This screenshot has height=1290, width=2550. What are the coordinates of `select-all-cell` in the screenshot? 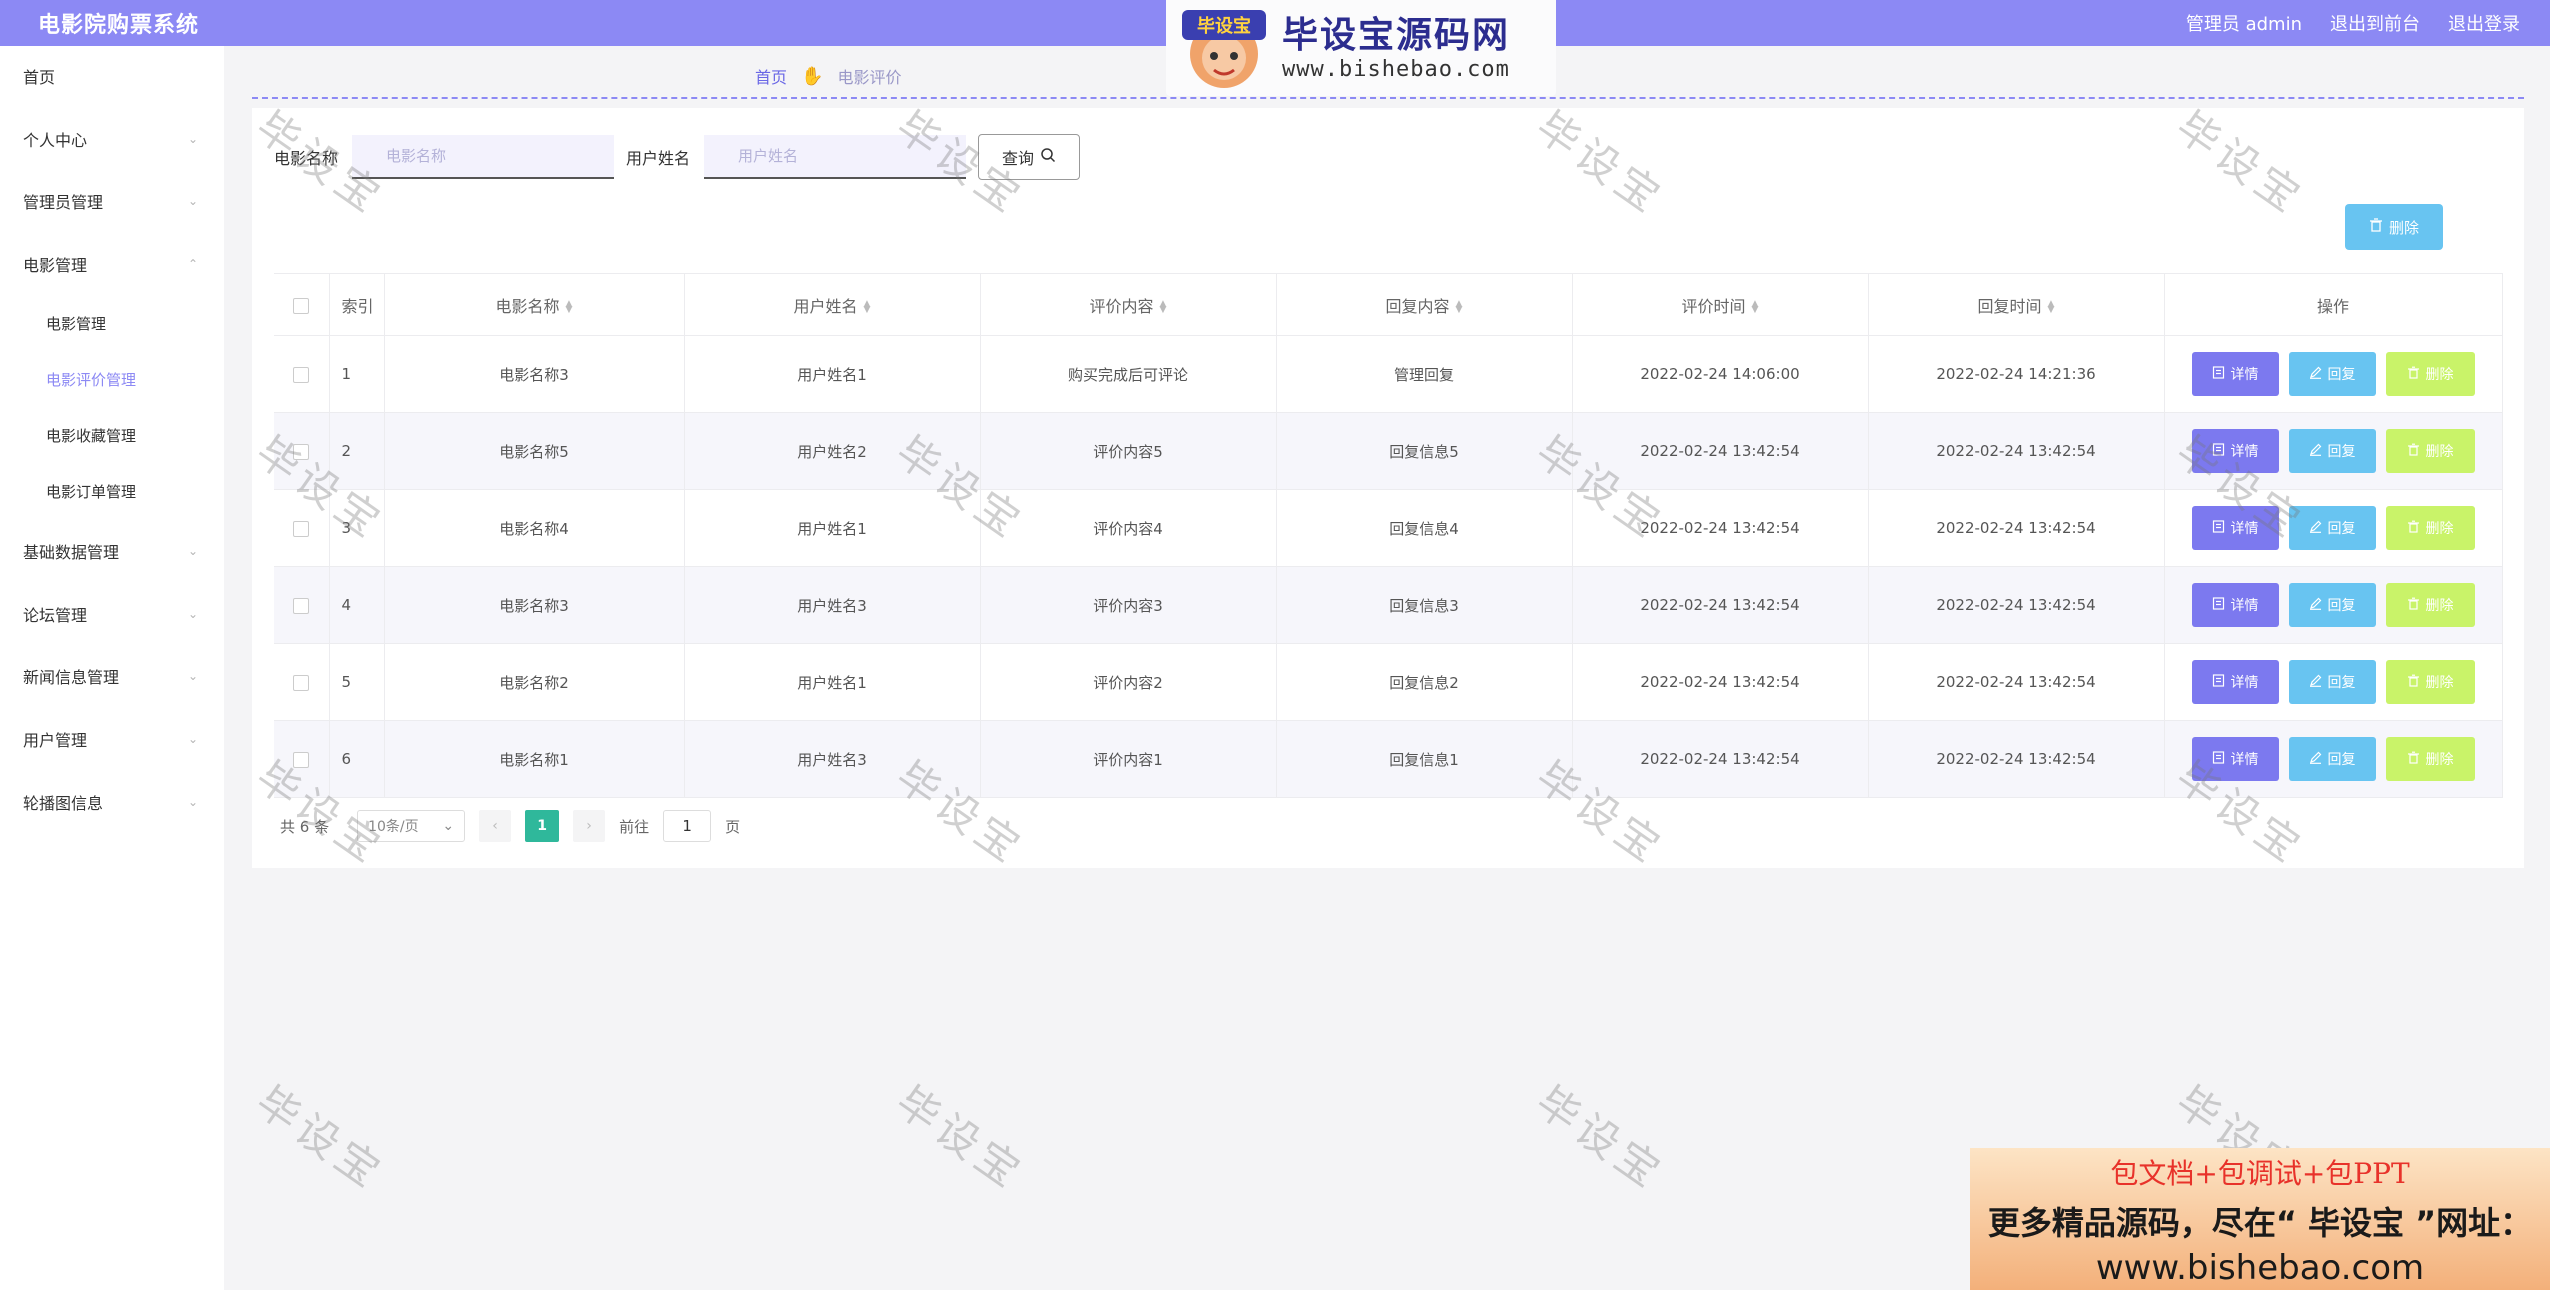 It's located at (302, 304).